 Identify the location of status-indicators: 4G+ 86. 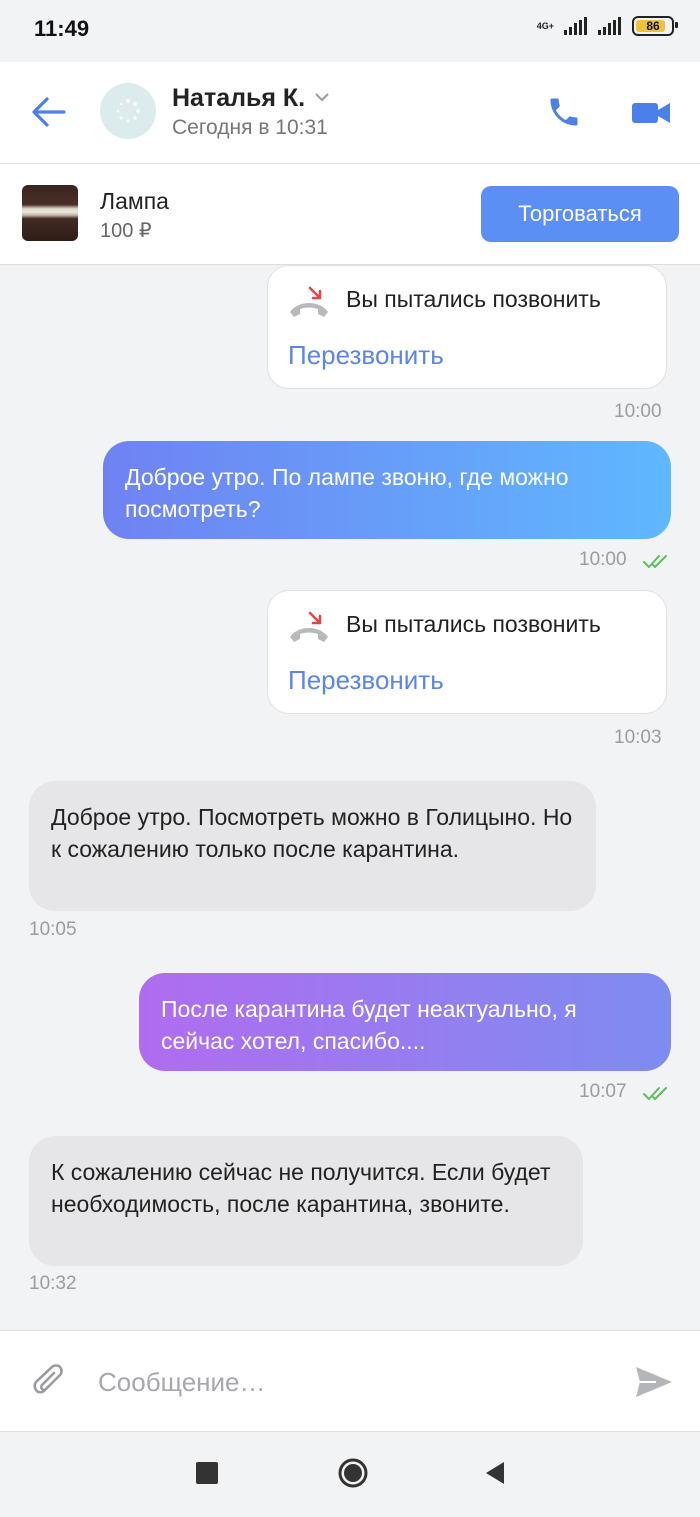
(607, 26).